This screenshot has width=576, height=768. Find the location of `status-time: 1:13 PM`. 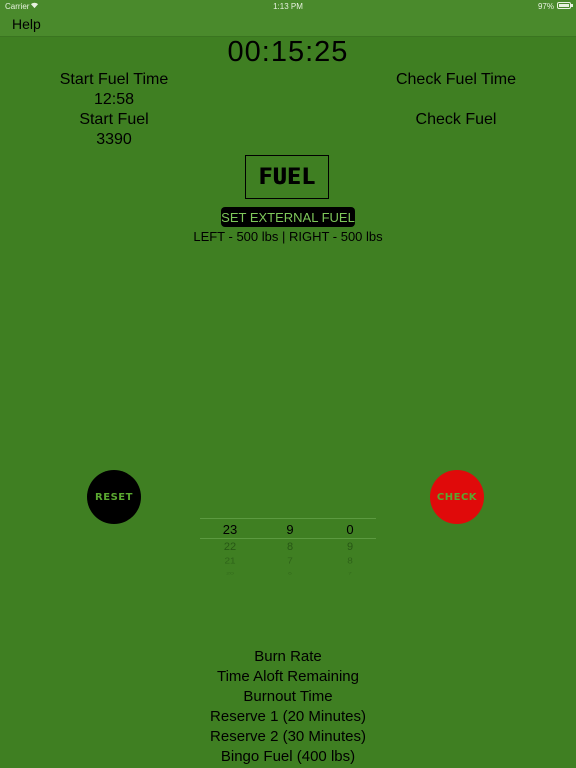

status-time: 1:13 PM is located at coordinates (288, 6).